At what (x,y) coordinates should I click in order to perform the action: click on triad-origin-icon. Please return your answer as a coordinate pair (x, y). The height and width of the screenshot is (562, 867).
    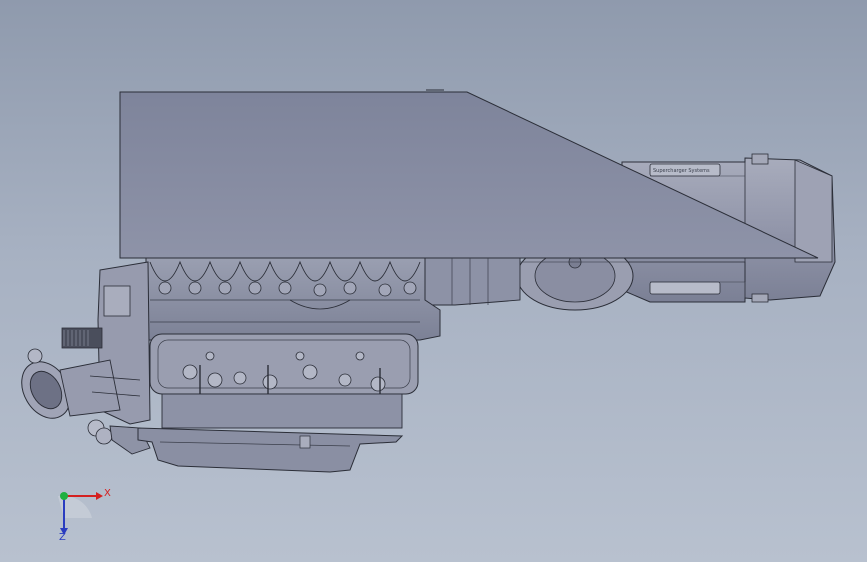
    Looking at the image, I should click on (64, 496).